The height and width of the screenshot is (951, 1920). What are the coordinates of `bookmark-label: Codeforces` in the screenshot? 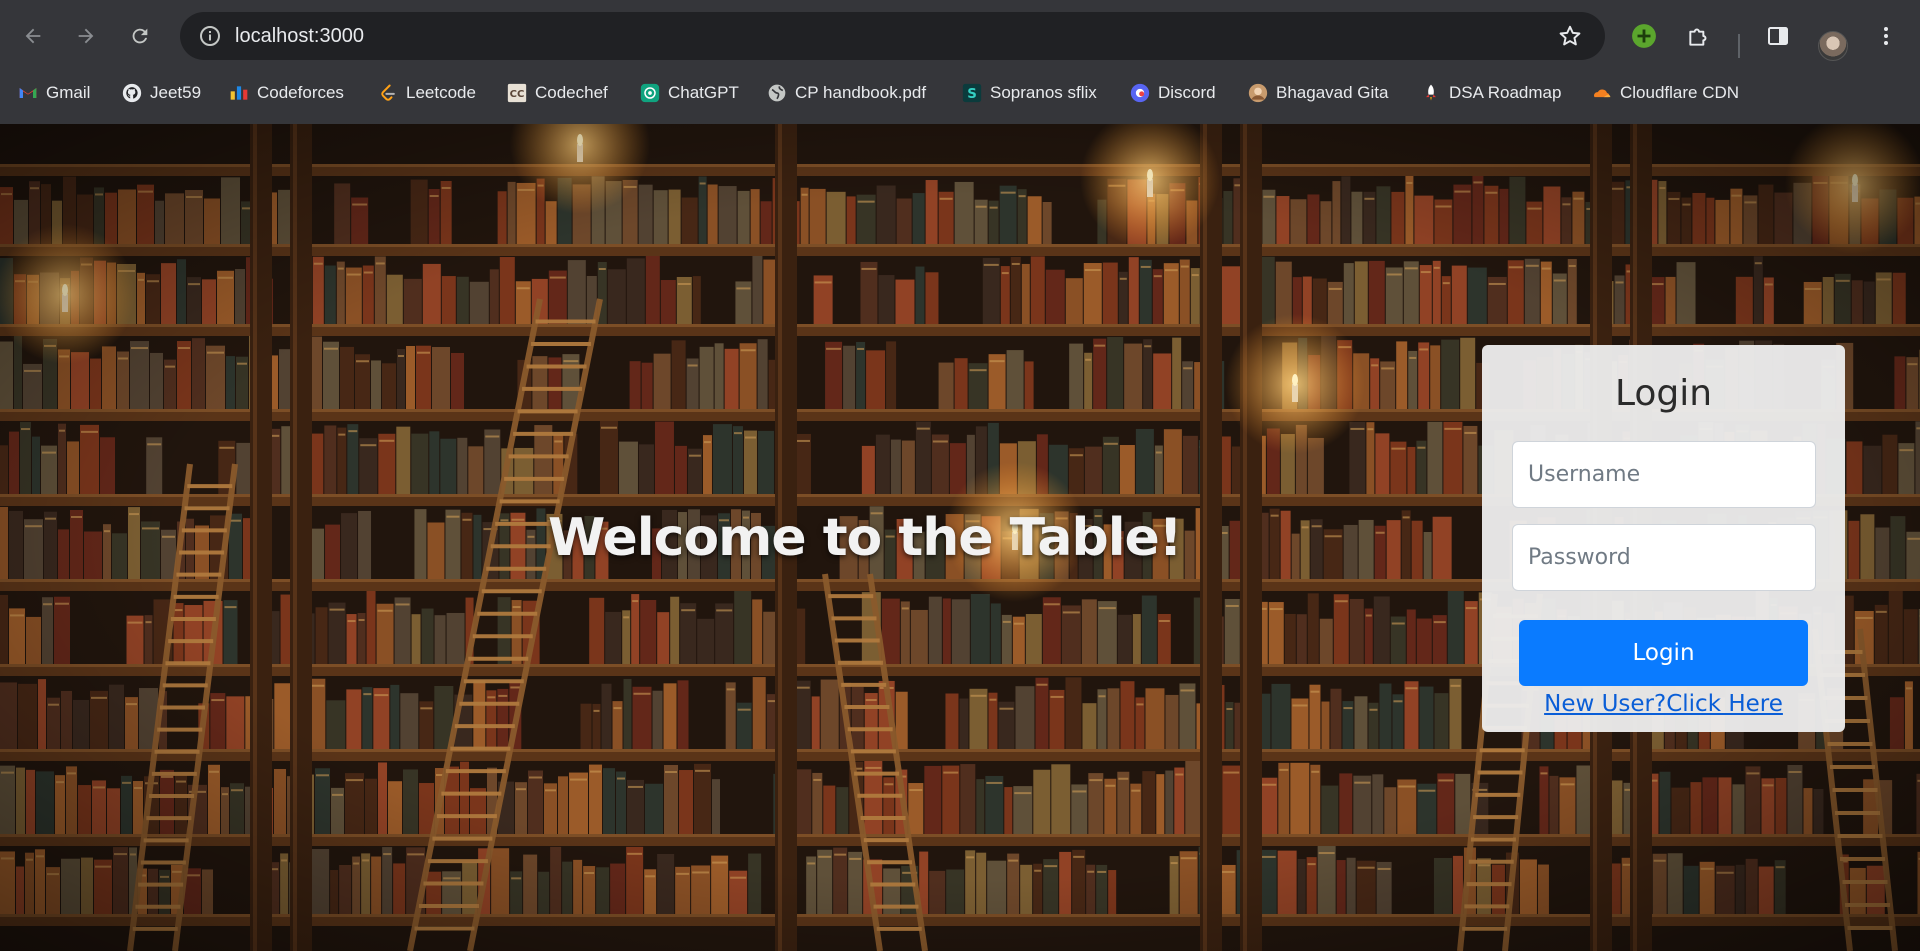 It's located at (300, 92).